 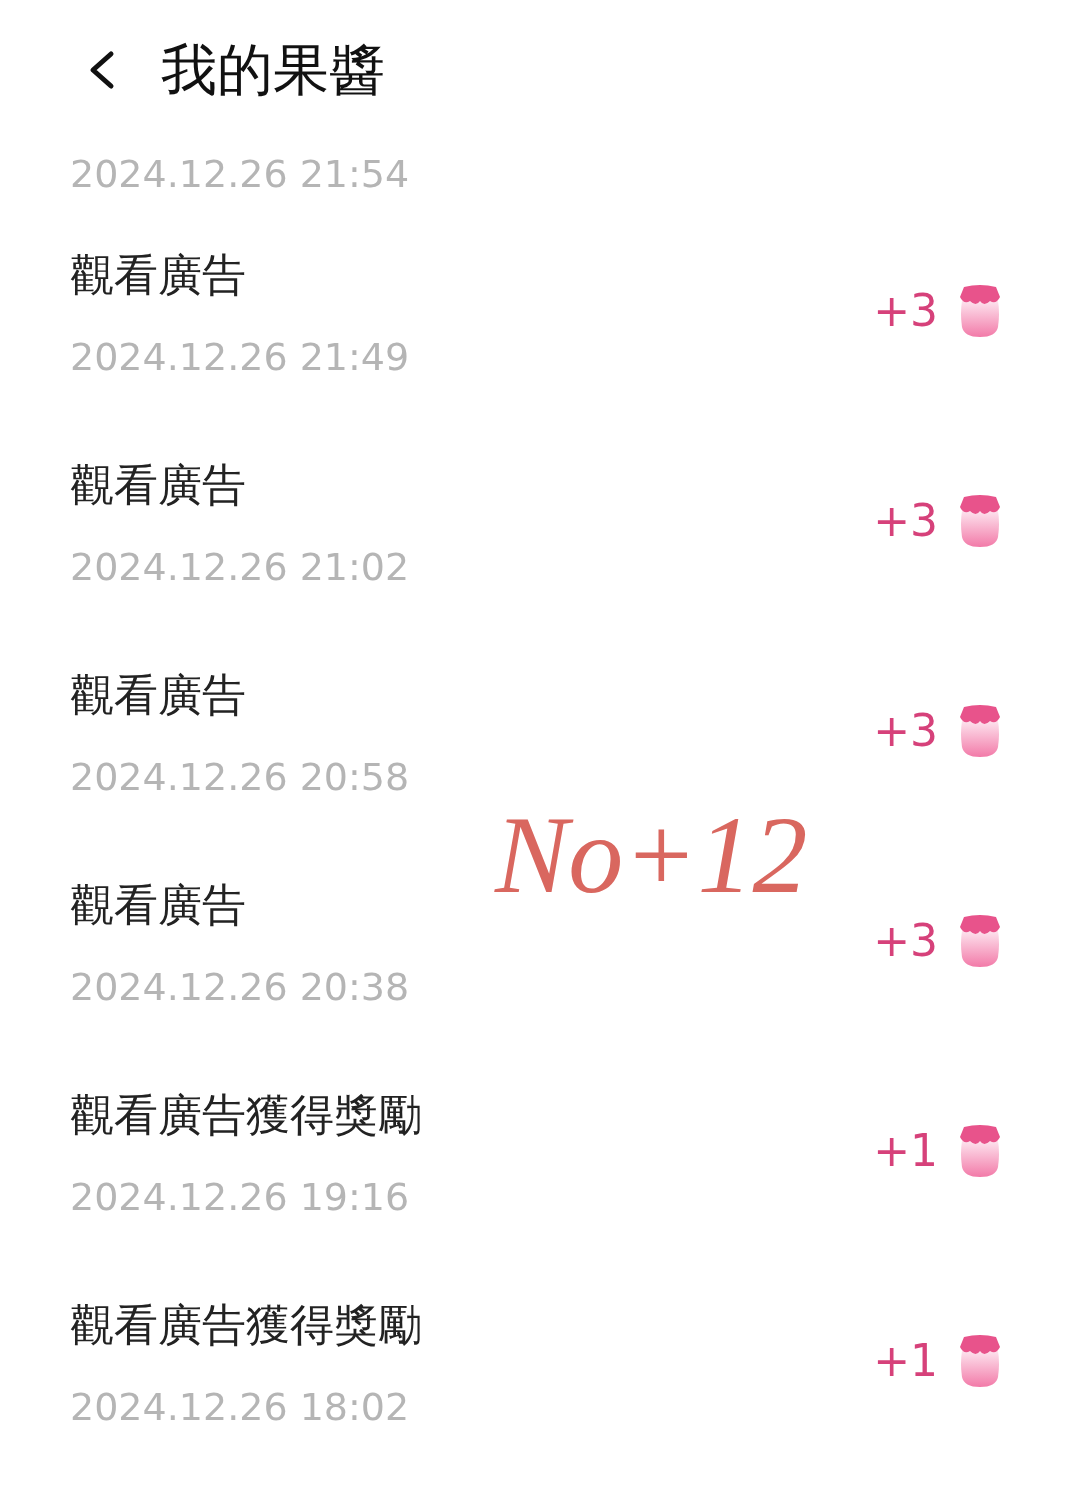 I want to click on entry-date: 2024.12.26 21:54, so click(x=240, y=174).